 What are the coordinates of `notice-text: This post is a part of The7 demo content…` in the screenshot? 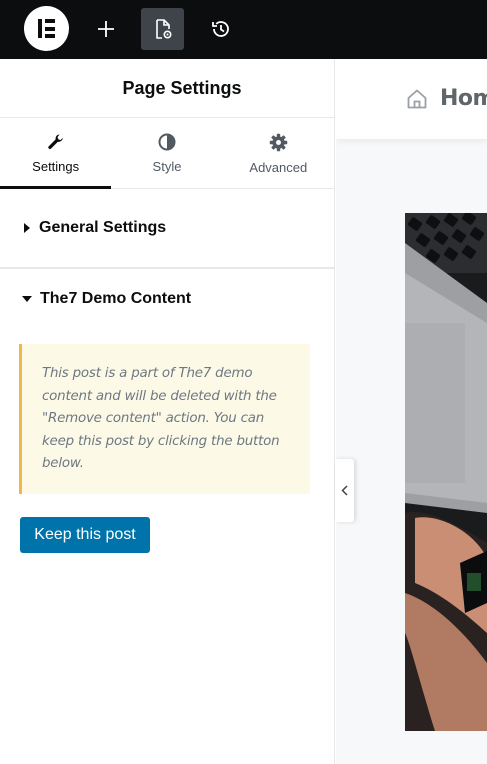 It's located at (161, 419).